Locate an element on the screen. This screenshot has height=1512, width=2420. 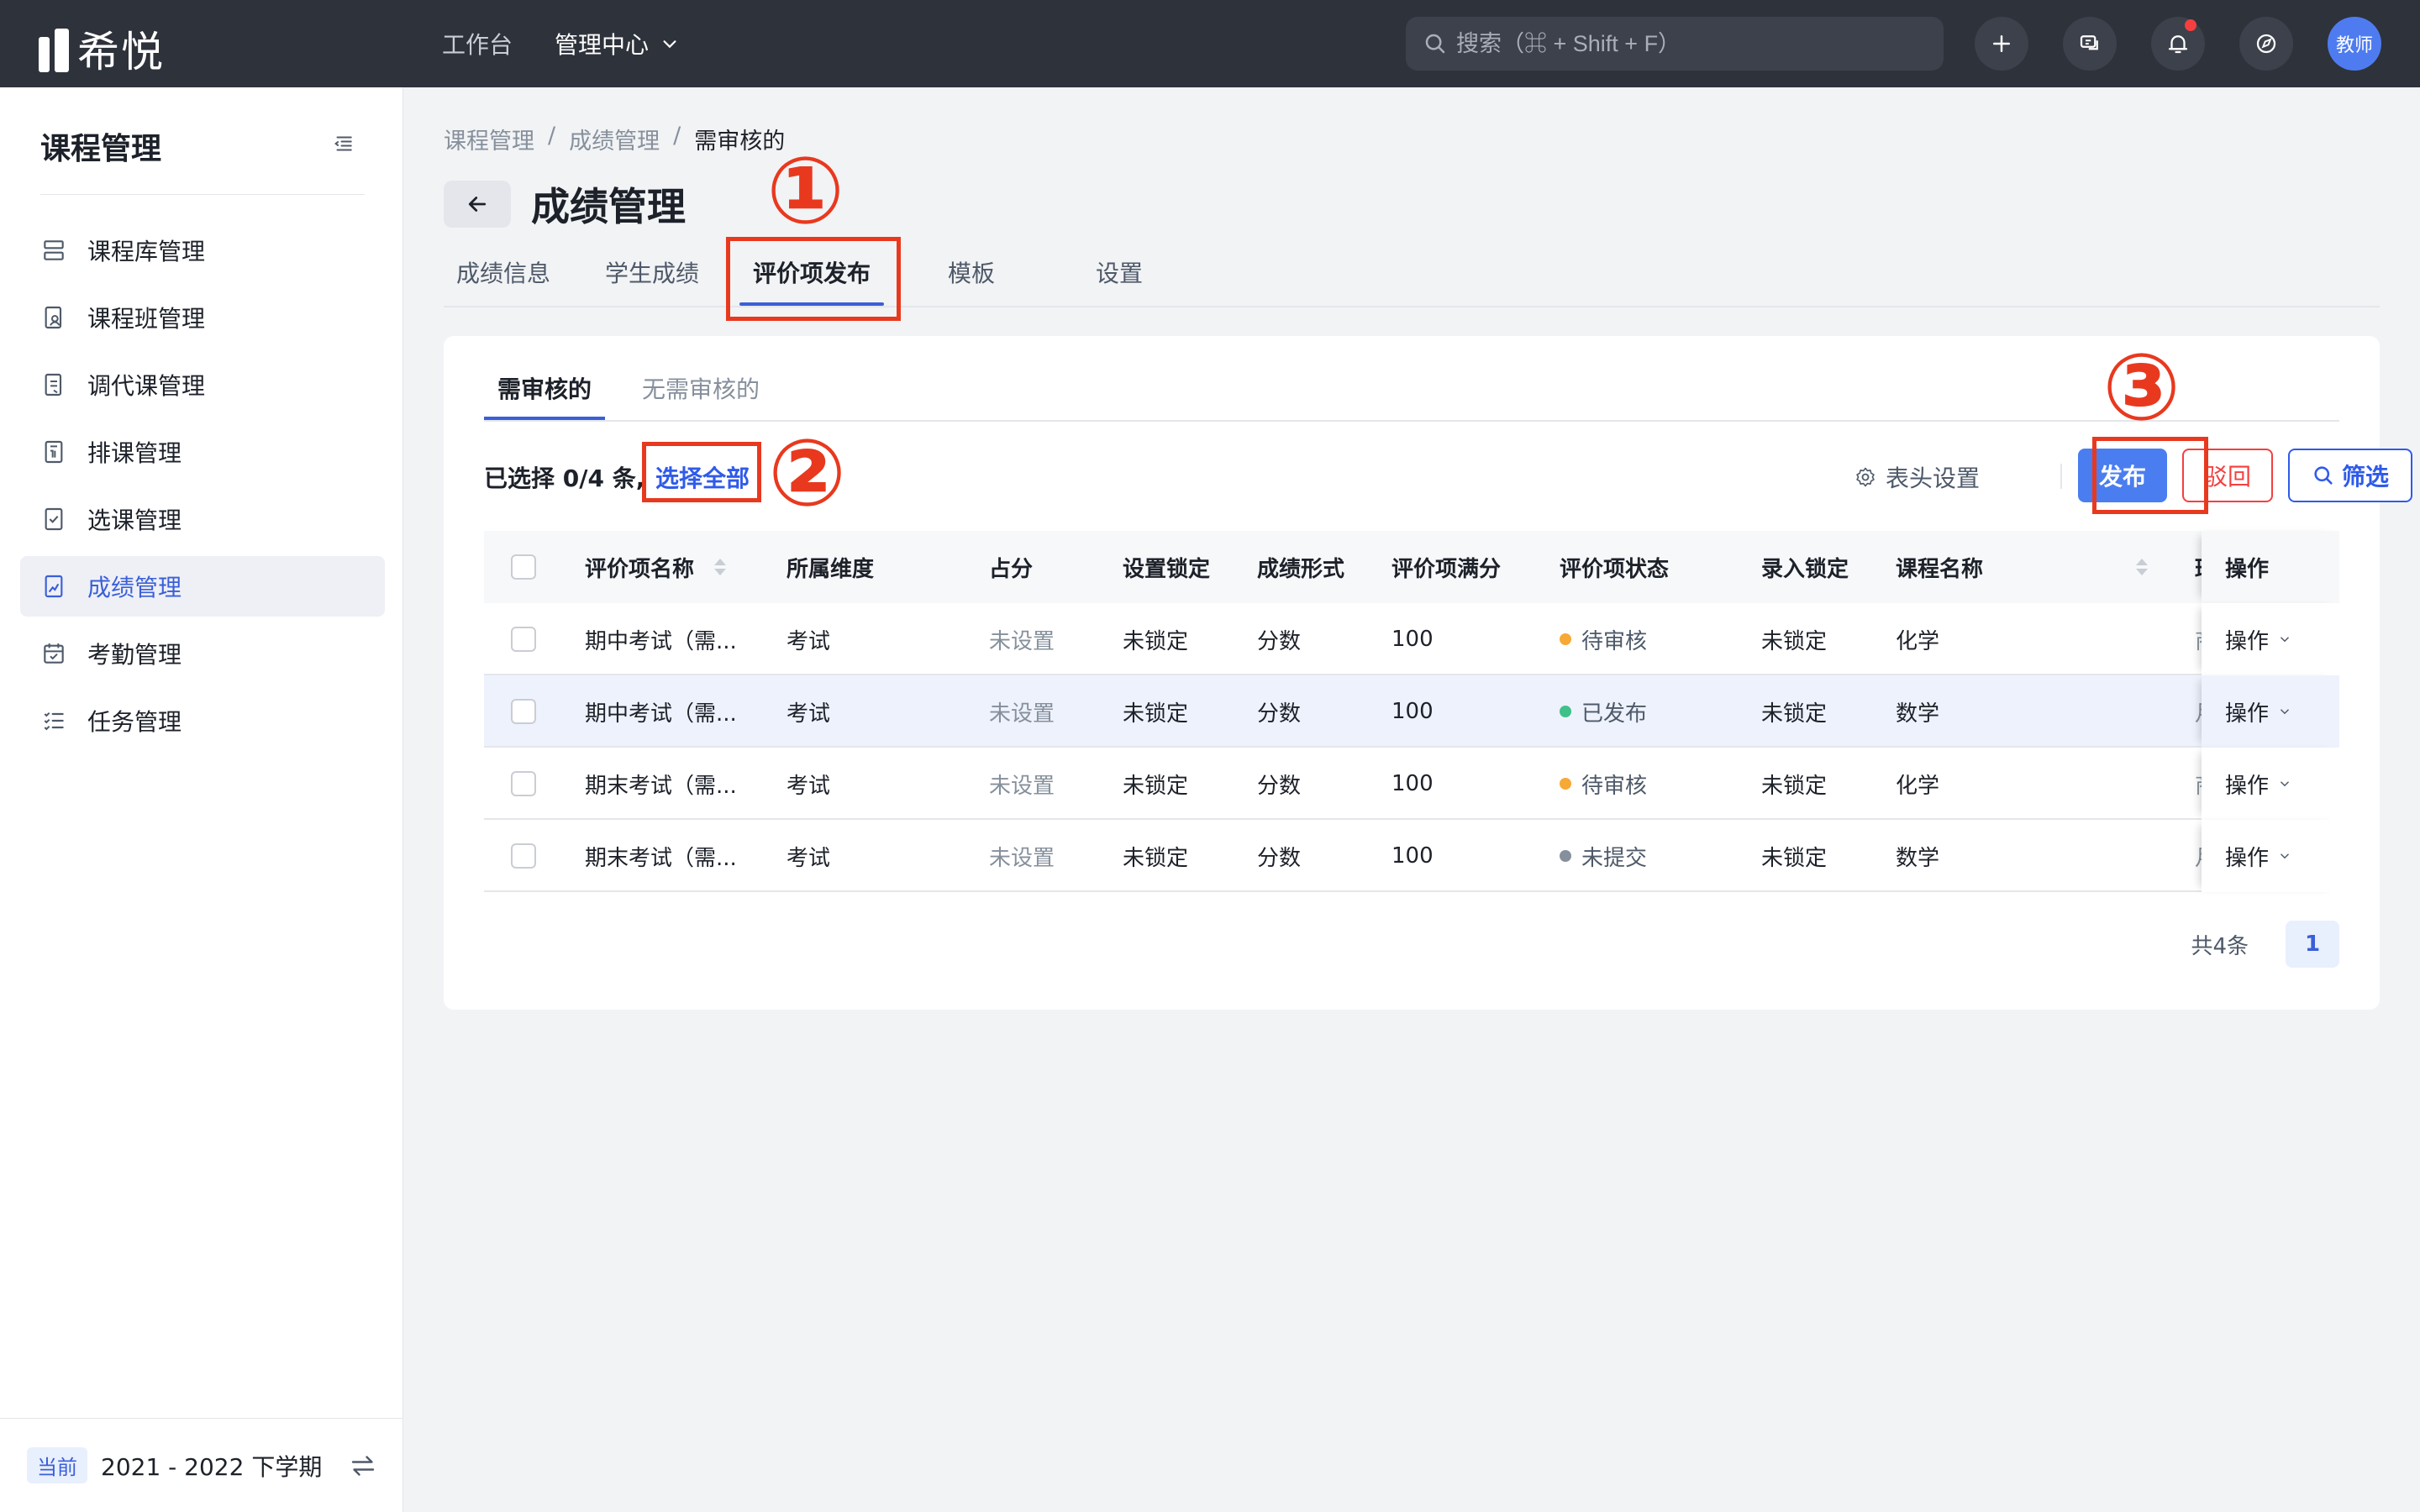
current-term-tag: 当前 is located at coordinates (57, 1465).